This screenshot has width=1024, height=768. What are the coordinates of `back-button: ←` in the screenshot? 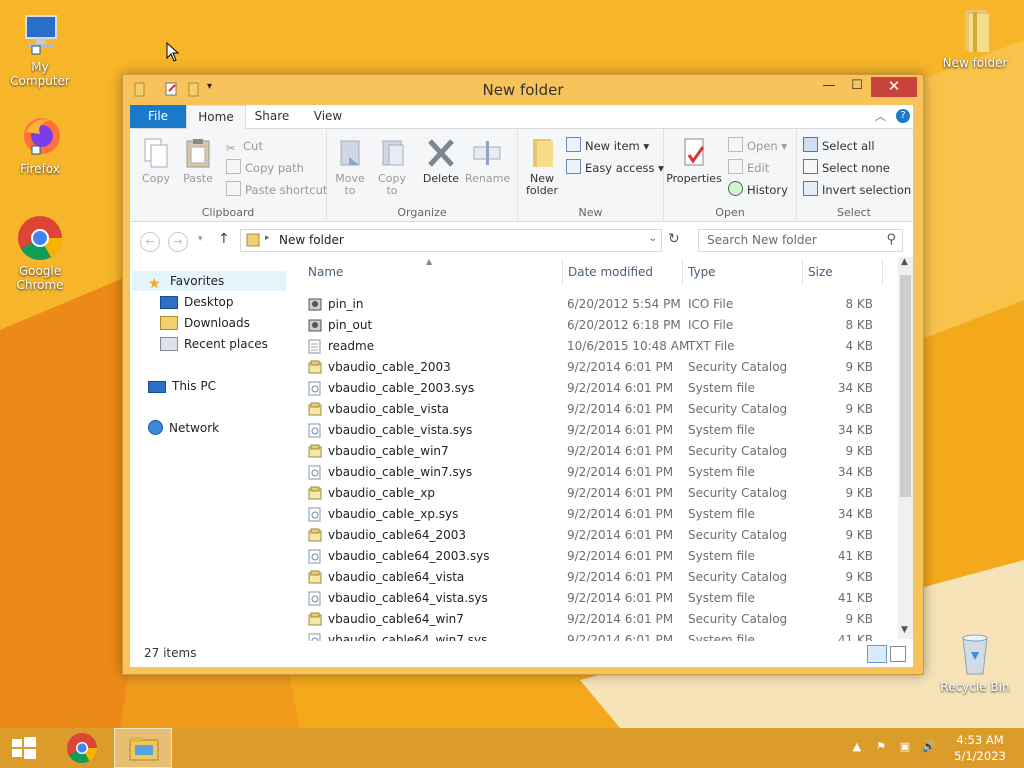 It's located at (150, 242).